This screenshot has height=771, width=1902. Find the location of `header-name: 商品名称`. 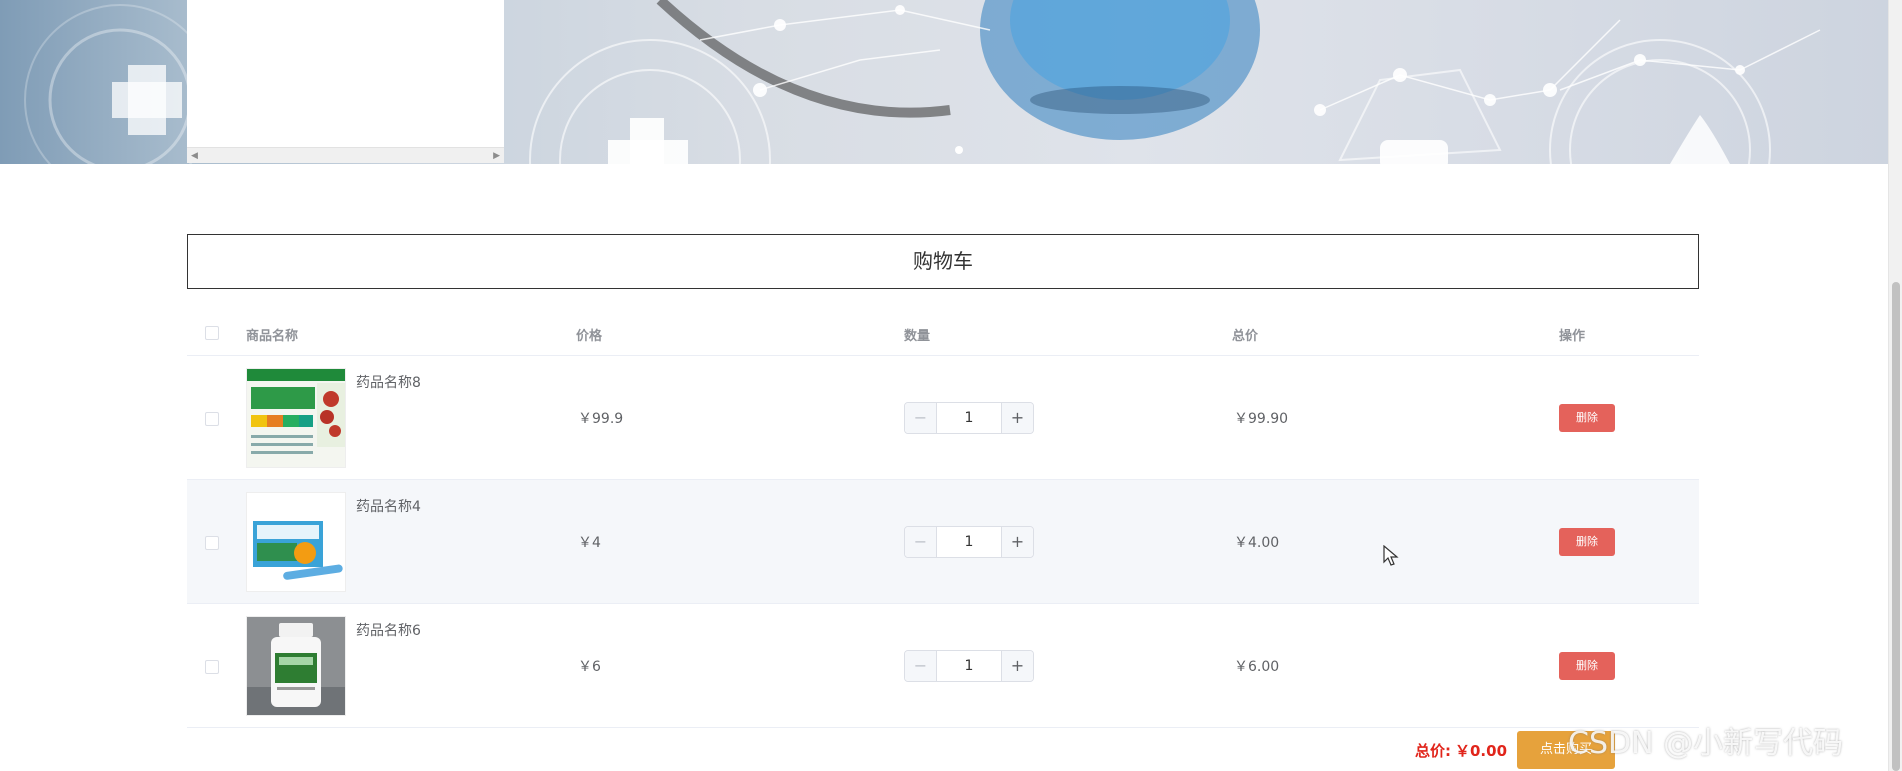

header-name: 商品名称 is located at coordinates (272, 336).